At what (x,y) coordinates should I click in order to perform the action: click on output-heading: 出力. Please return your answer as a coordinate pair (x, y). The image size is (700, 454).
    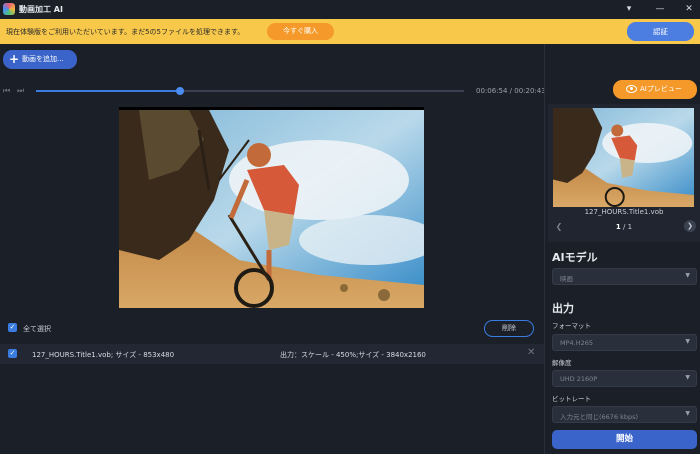
    Looking at the image, I should click on (563, 308).